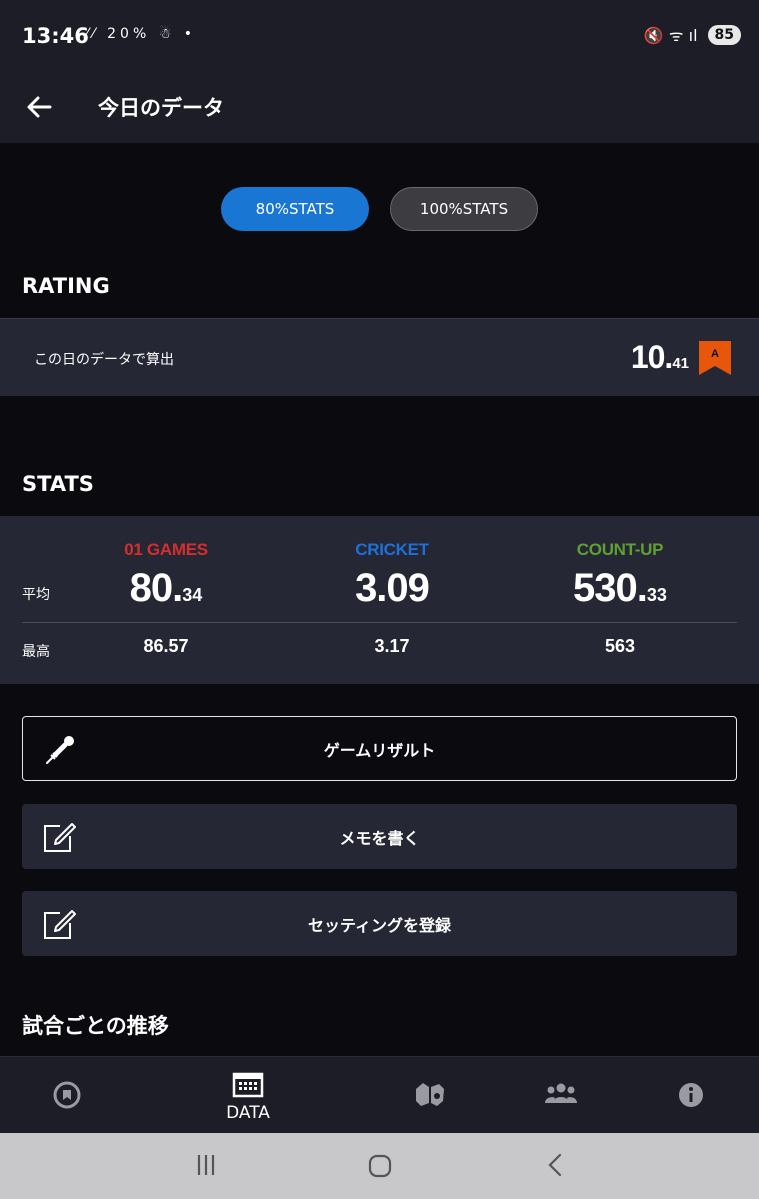 This screenshot has width=759, height=1199. I want to click on home-badge-icon, so click(67, 1095).